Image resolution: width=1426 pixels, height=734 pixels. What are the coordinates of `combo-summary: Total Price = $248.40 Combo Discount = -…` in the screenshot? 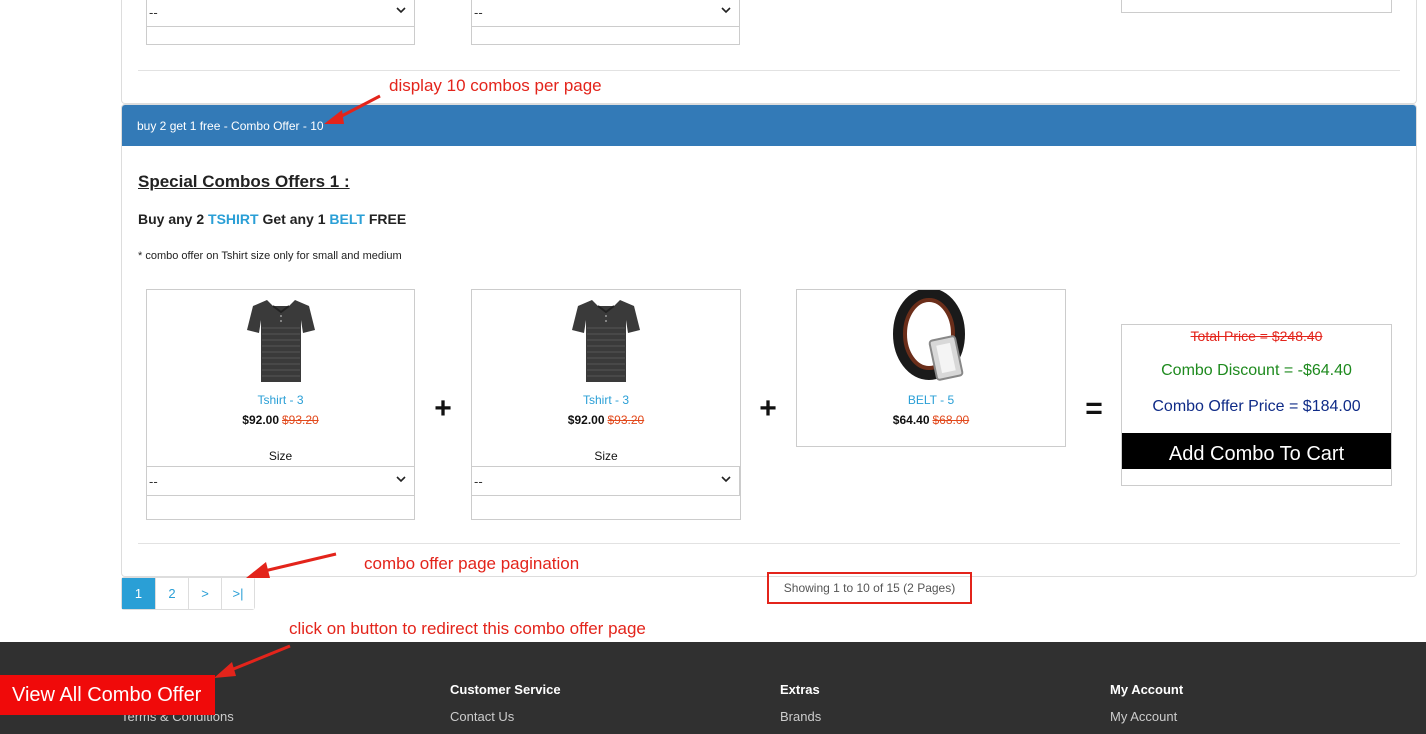 It's located at (1256, 405).